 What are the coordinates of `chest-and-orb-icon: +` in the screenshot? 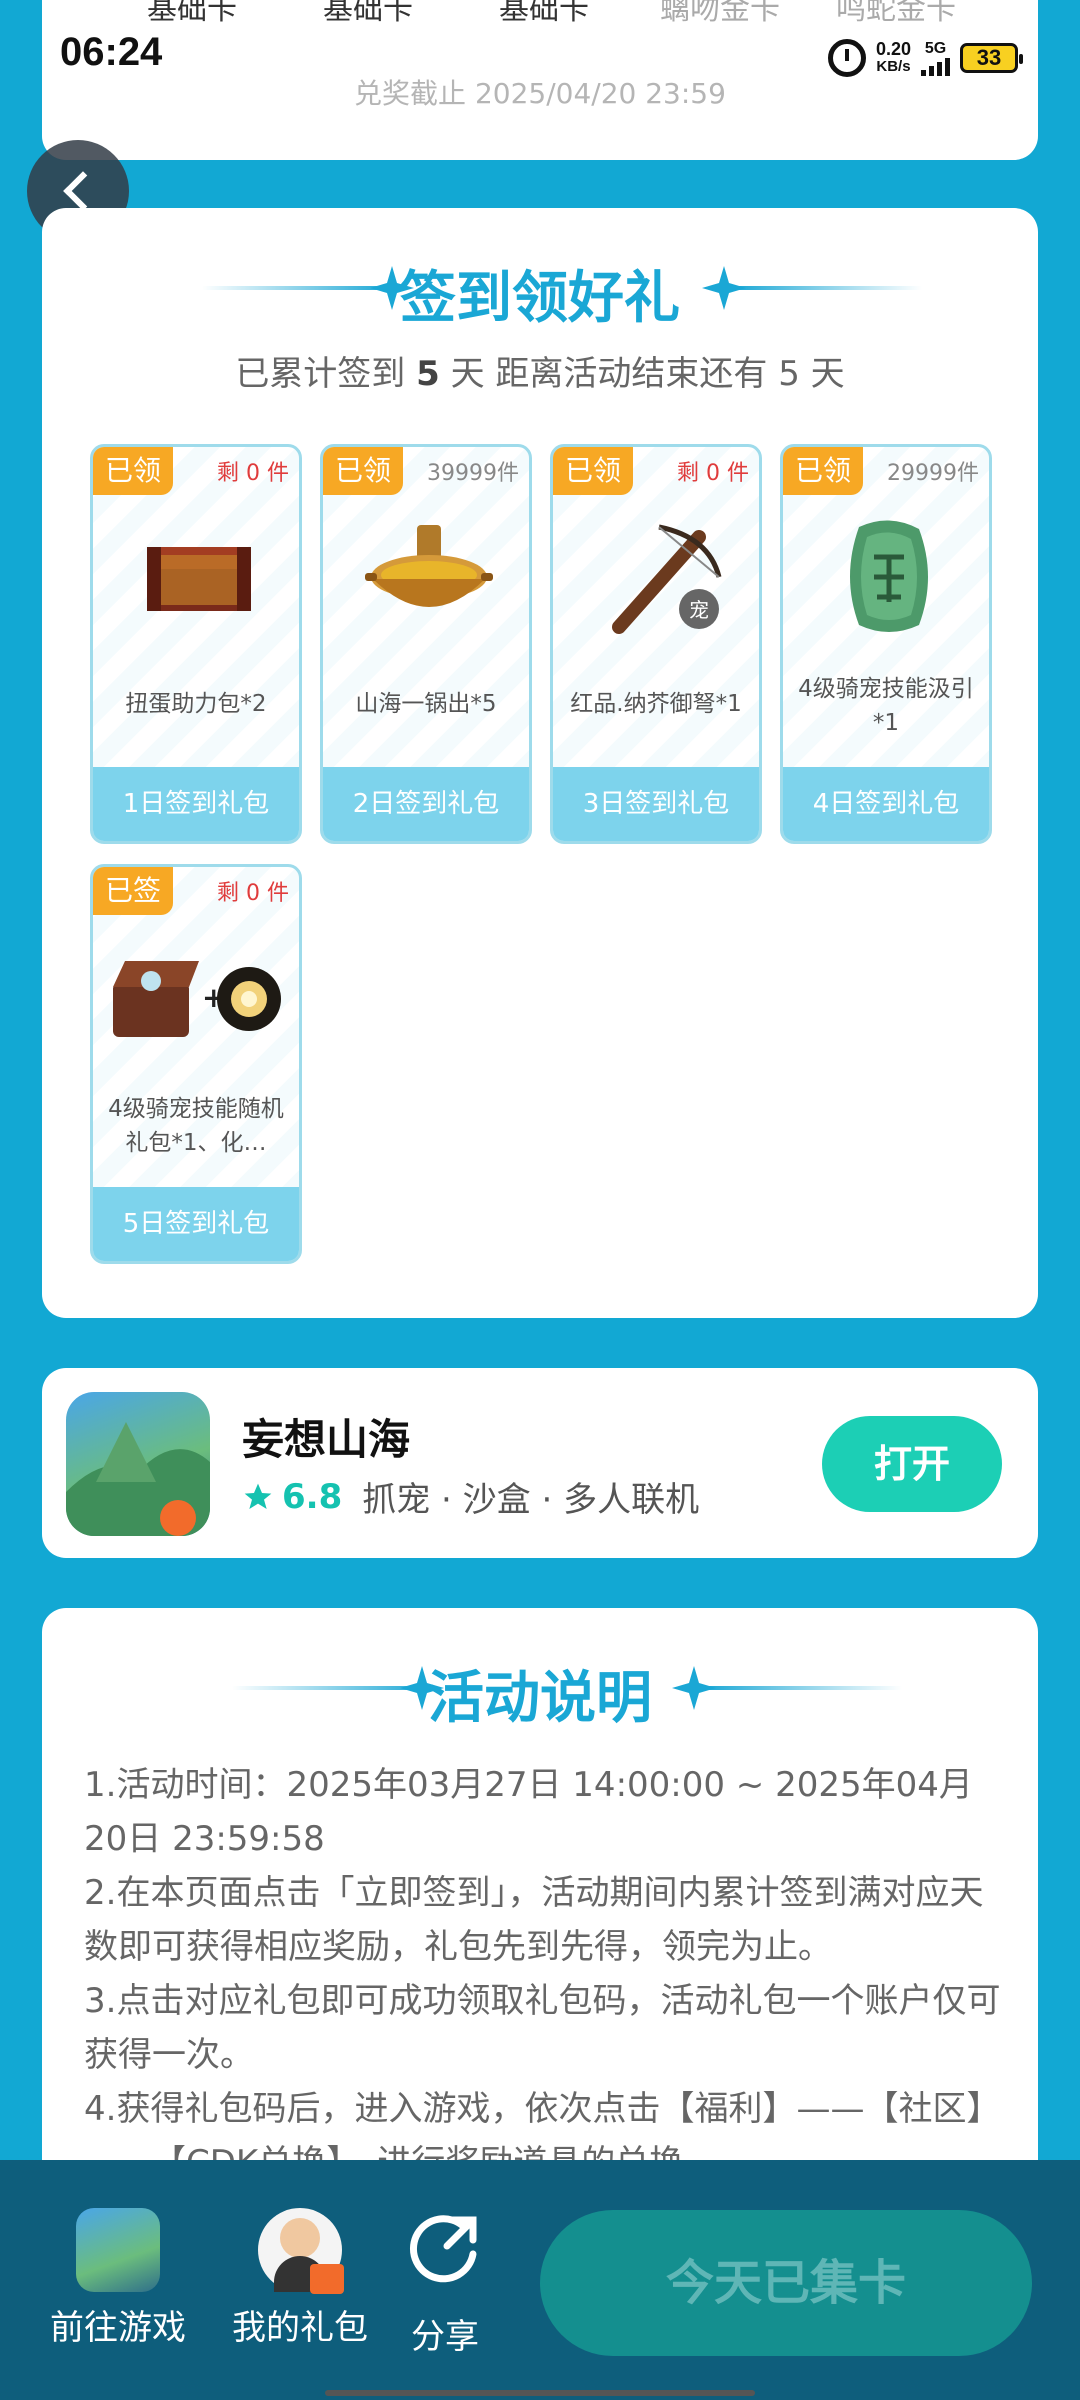 It's located at (197, 999).